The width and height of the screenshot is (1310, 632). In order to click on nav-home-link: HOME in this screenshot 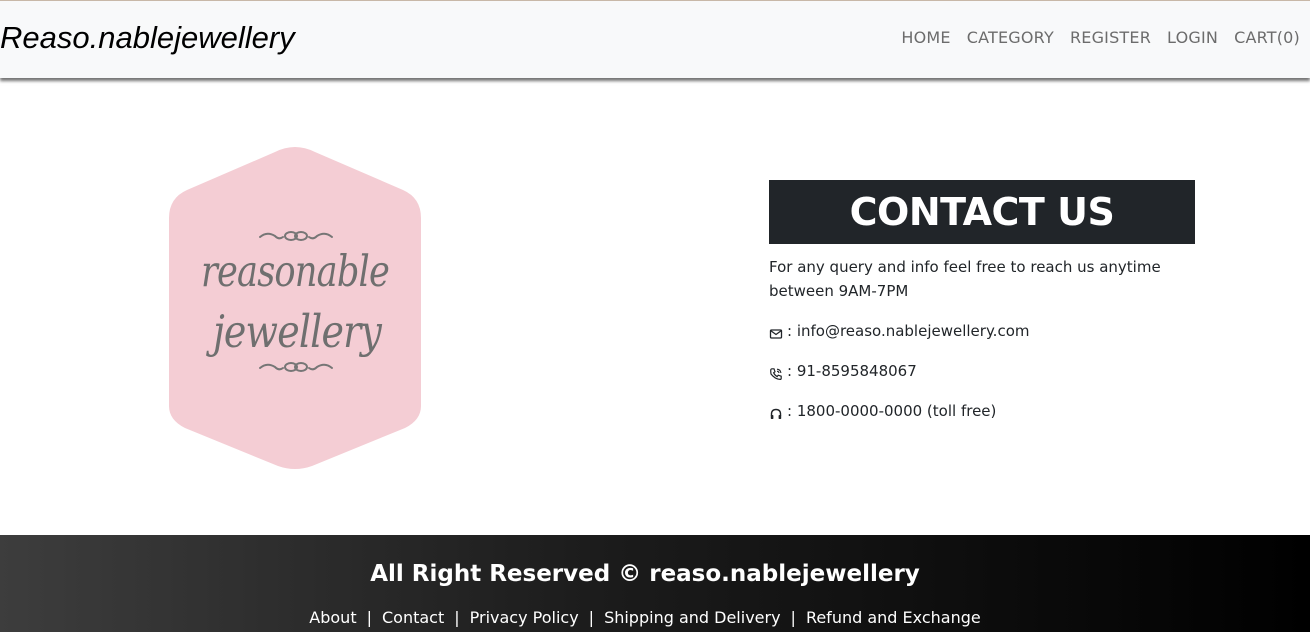, I will do `click(925, 37)`.